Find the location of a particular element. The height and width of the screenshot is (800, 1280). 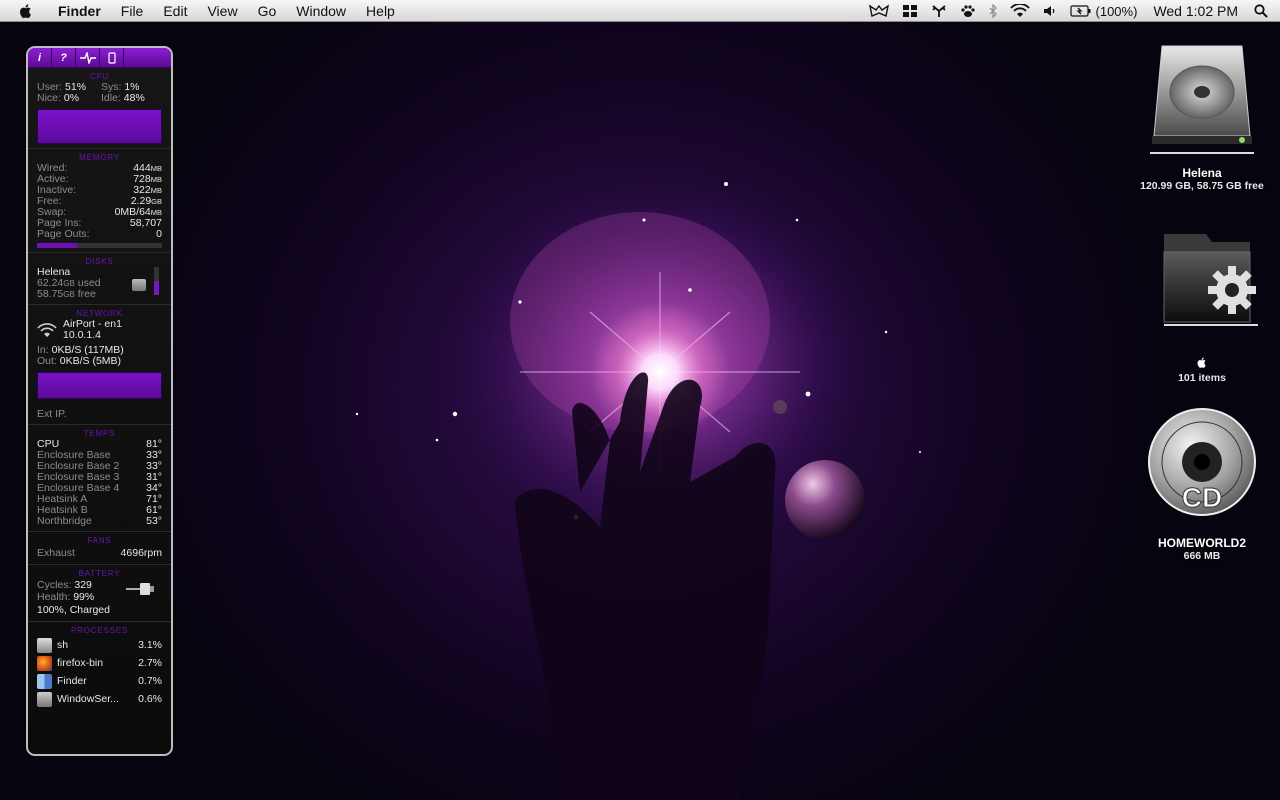

disk-used-unit: GB is located at coordinates (69, 283).